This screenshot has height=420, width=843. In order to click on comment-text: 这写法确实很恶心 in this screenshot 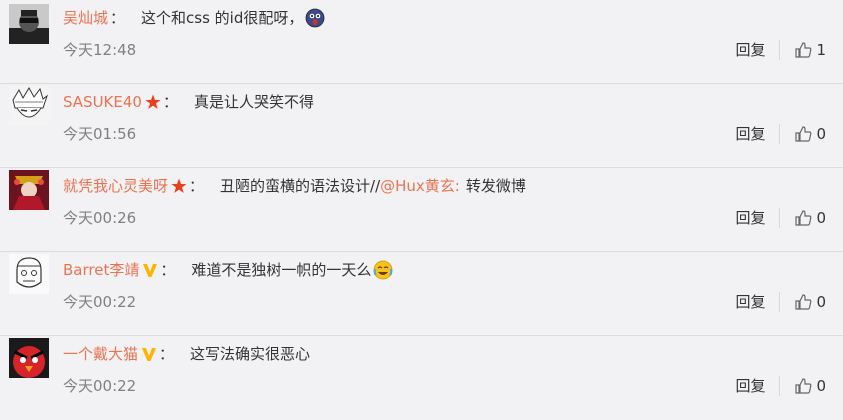, I will do `click(250, 354)`.